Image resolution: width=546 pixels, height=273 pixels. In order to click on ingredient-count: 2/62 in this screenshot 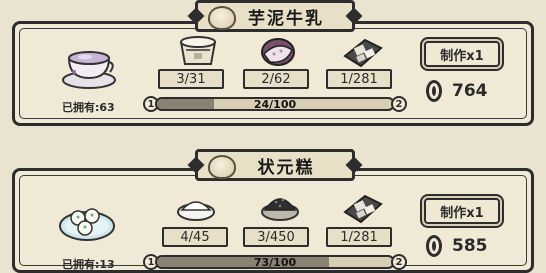, I will do `click(276, 79)`.